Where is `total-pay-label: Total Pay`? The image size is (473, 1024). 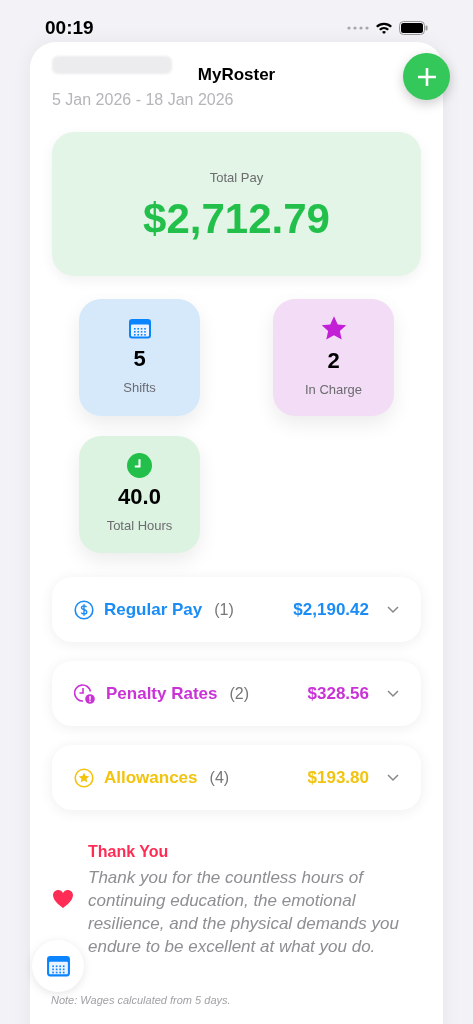 total-pay-label: Total Pay is located at coordinates (236, 178).